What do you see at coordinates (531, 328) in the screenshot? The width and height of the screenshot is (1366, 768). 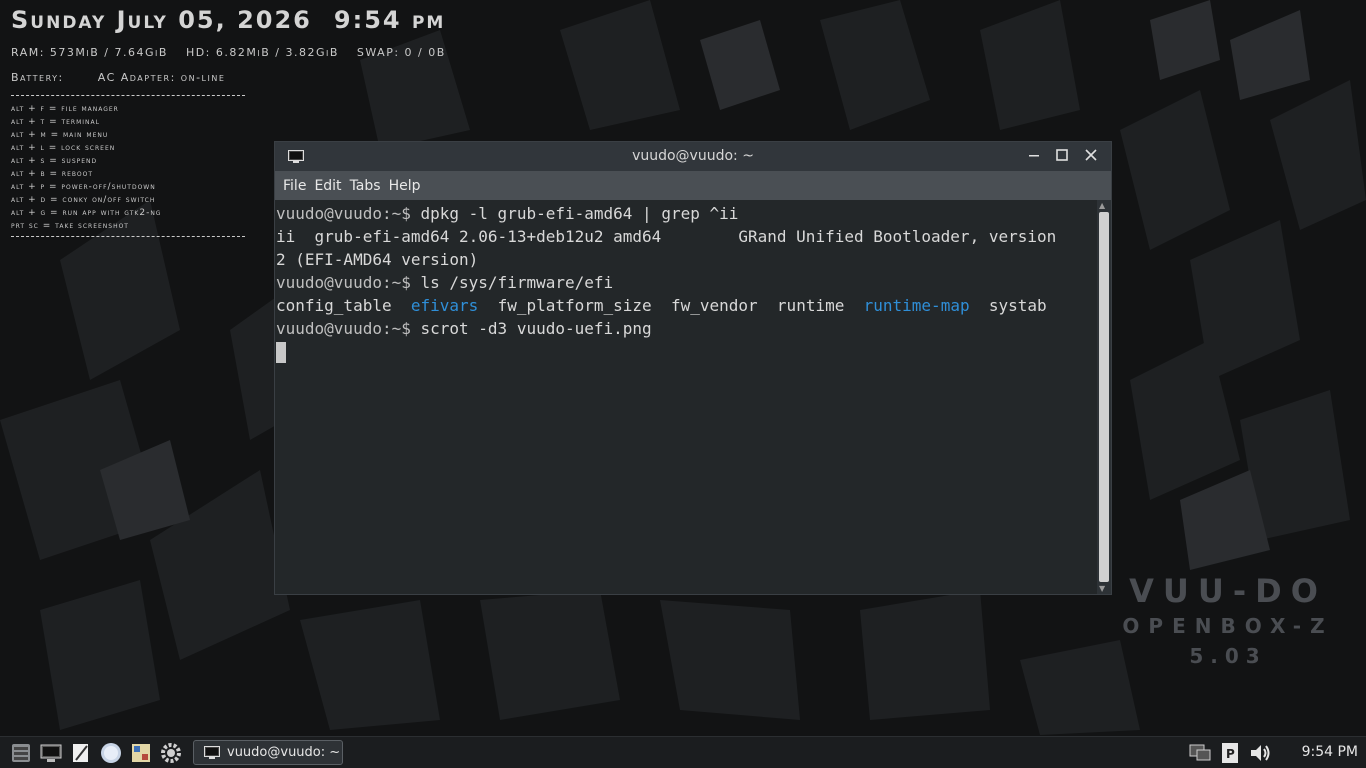 I see `command: scrot -d3 vuudo-uefi.png` at bounding box center [531, 328].